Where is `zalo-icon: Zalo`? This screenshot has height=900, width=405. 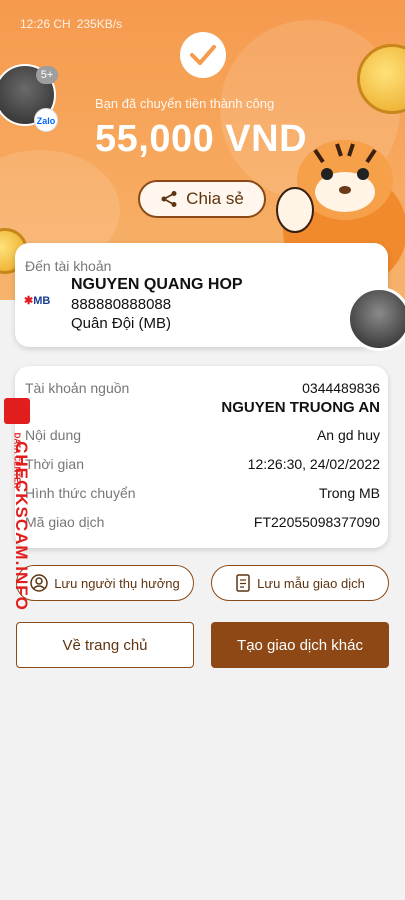 zalo-icon: Zalo is located at coordinates (46, 120).